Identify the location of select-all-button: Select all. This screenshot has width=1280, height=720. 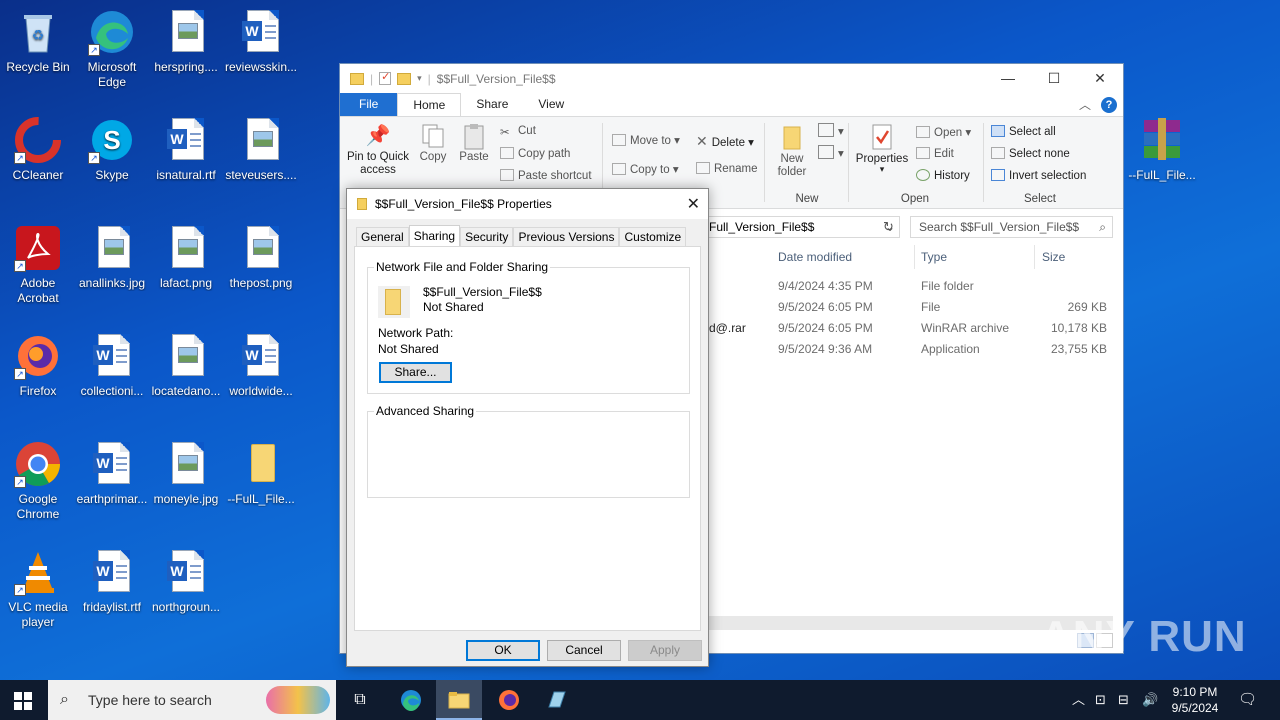
(1023, 131).